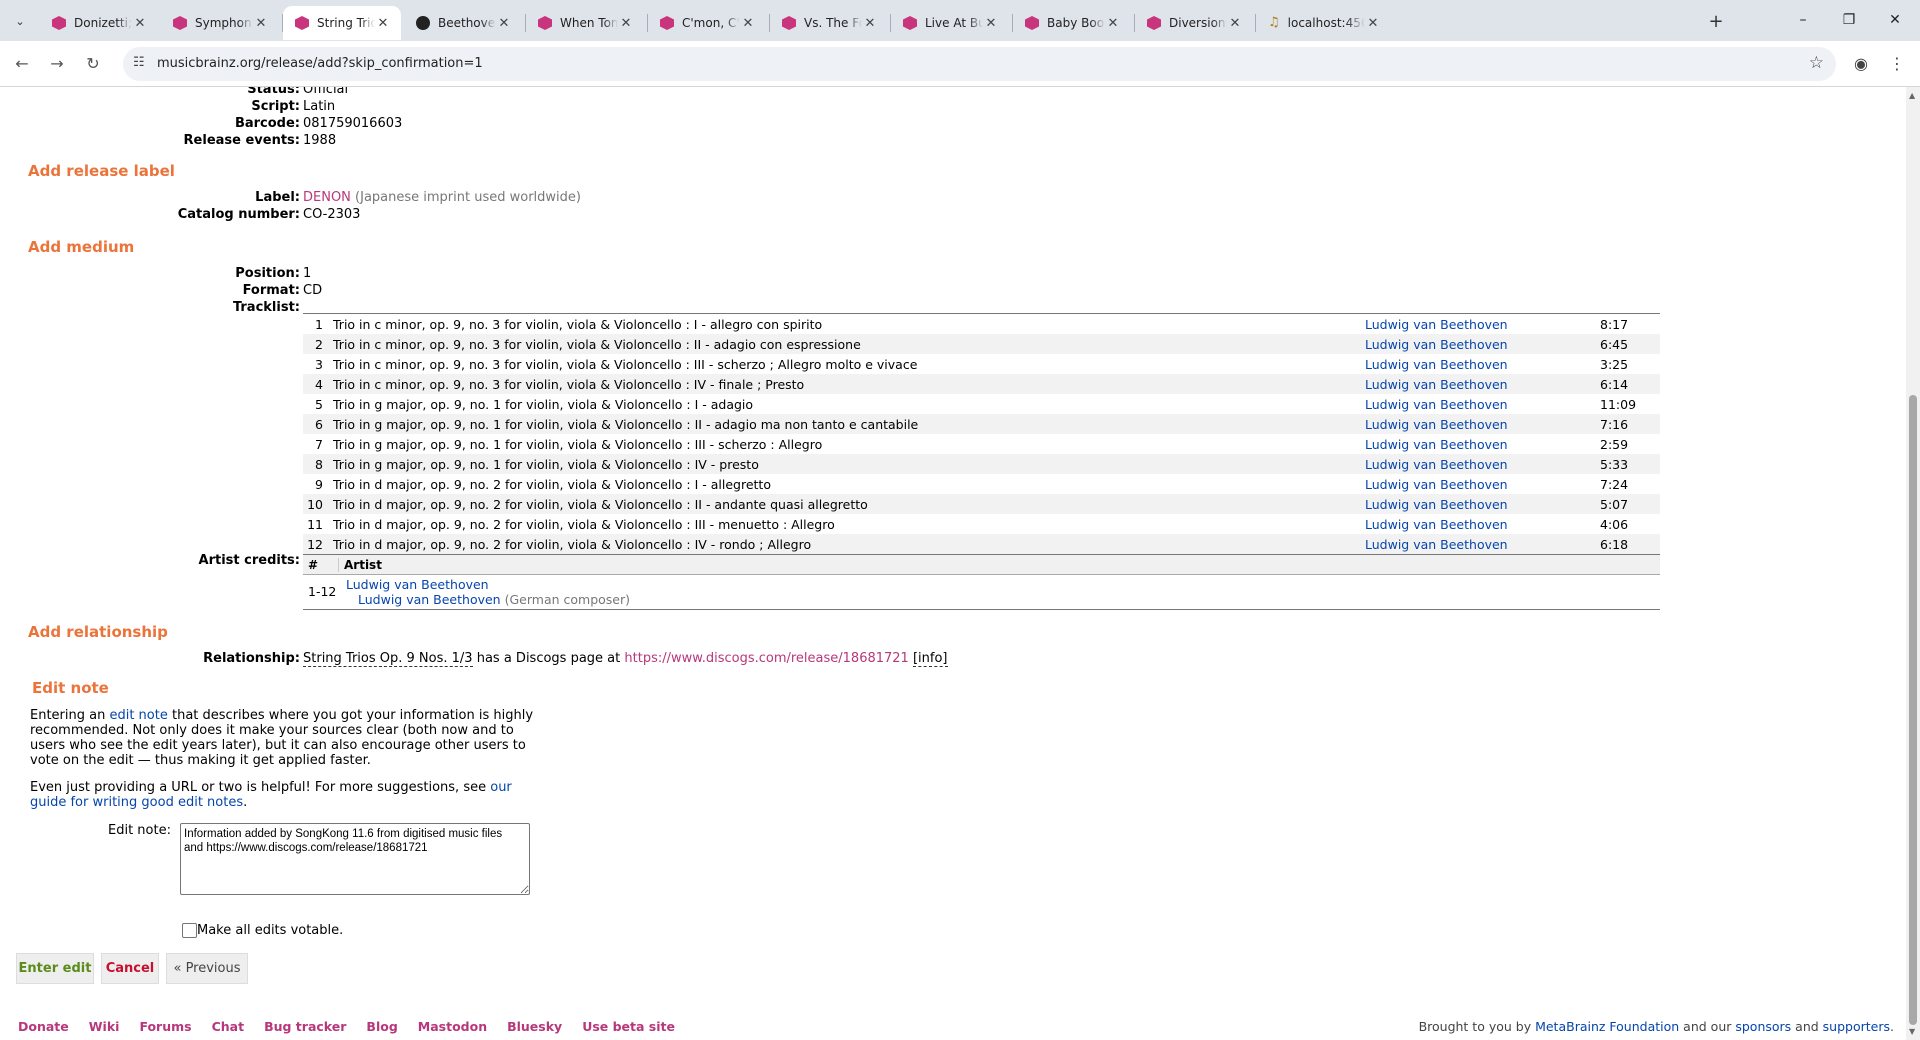 The height and width of the screenshot is (1040, 1920). Describe the element at coordinates (1607, 1026) in the screenshot. I see `metabrainz-link: MetaBrainz Foundation` at that location.